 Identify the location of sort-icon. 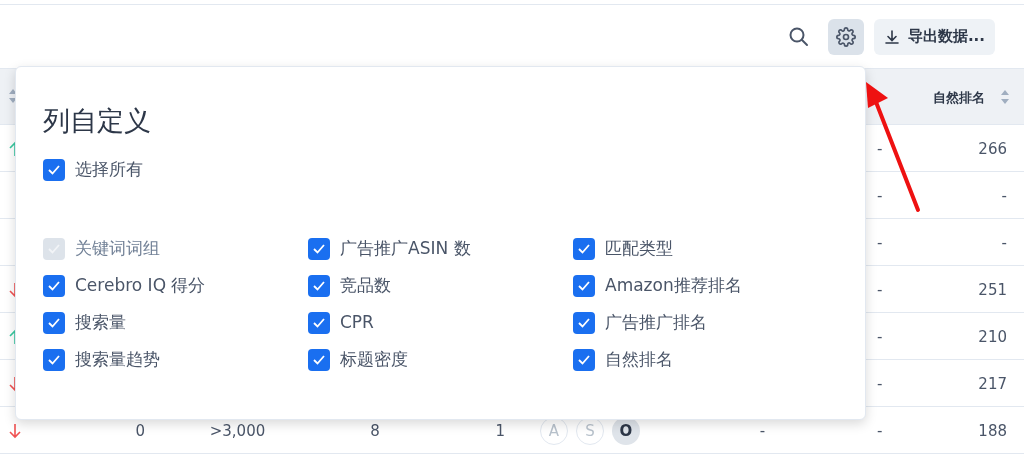
(13, 96).